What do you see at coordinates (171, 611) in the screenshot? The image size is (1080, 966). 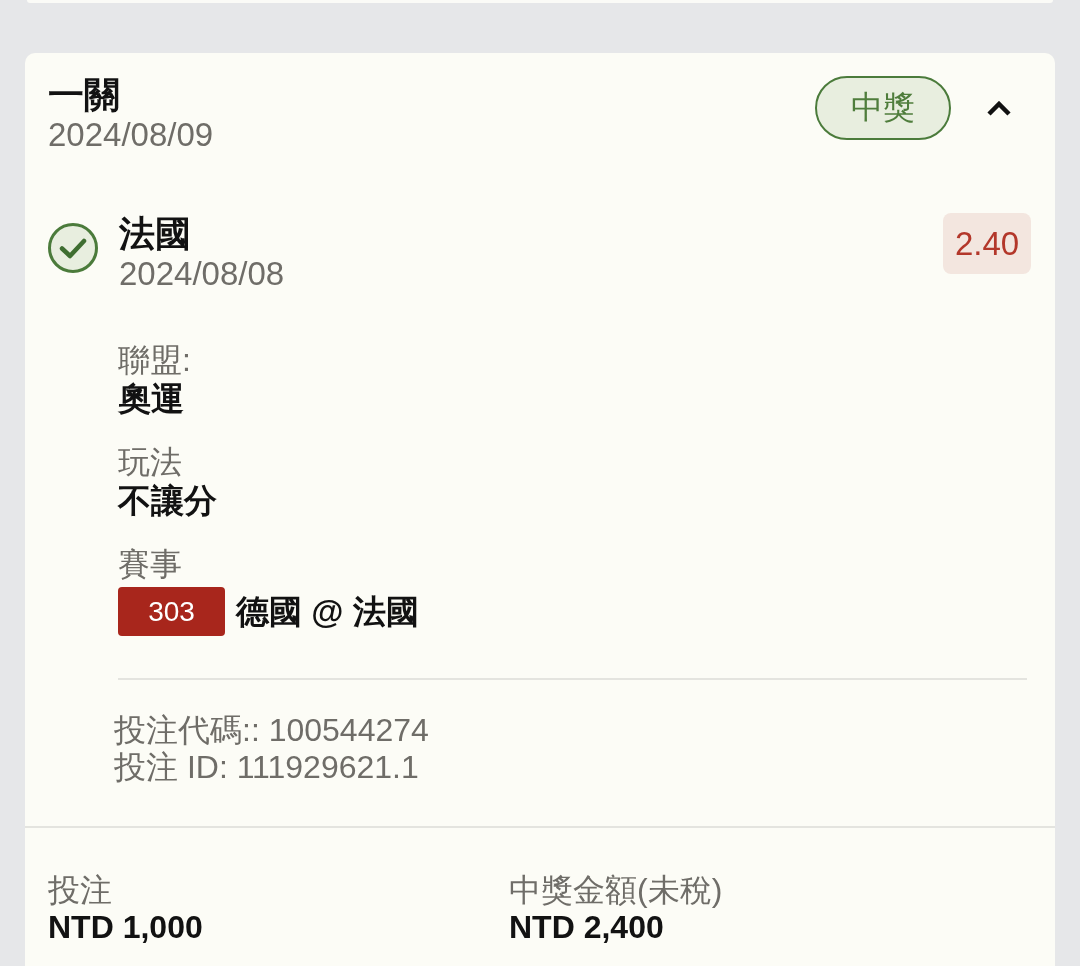 I see `match-number-badge: 303` at bounding box center [171, 611].